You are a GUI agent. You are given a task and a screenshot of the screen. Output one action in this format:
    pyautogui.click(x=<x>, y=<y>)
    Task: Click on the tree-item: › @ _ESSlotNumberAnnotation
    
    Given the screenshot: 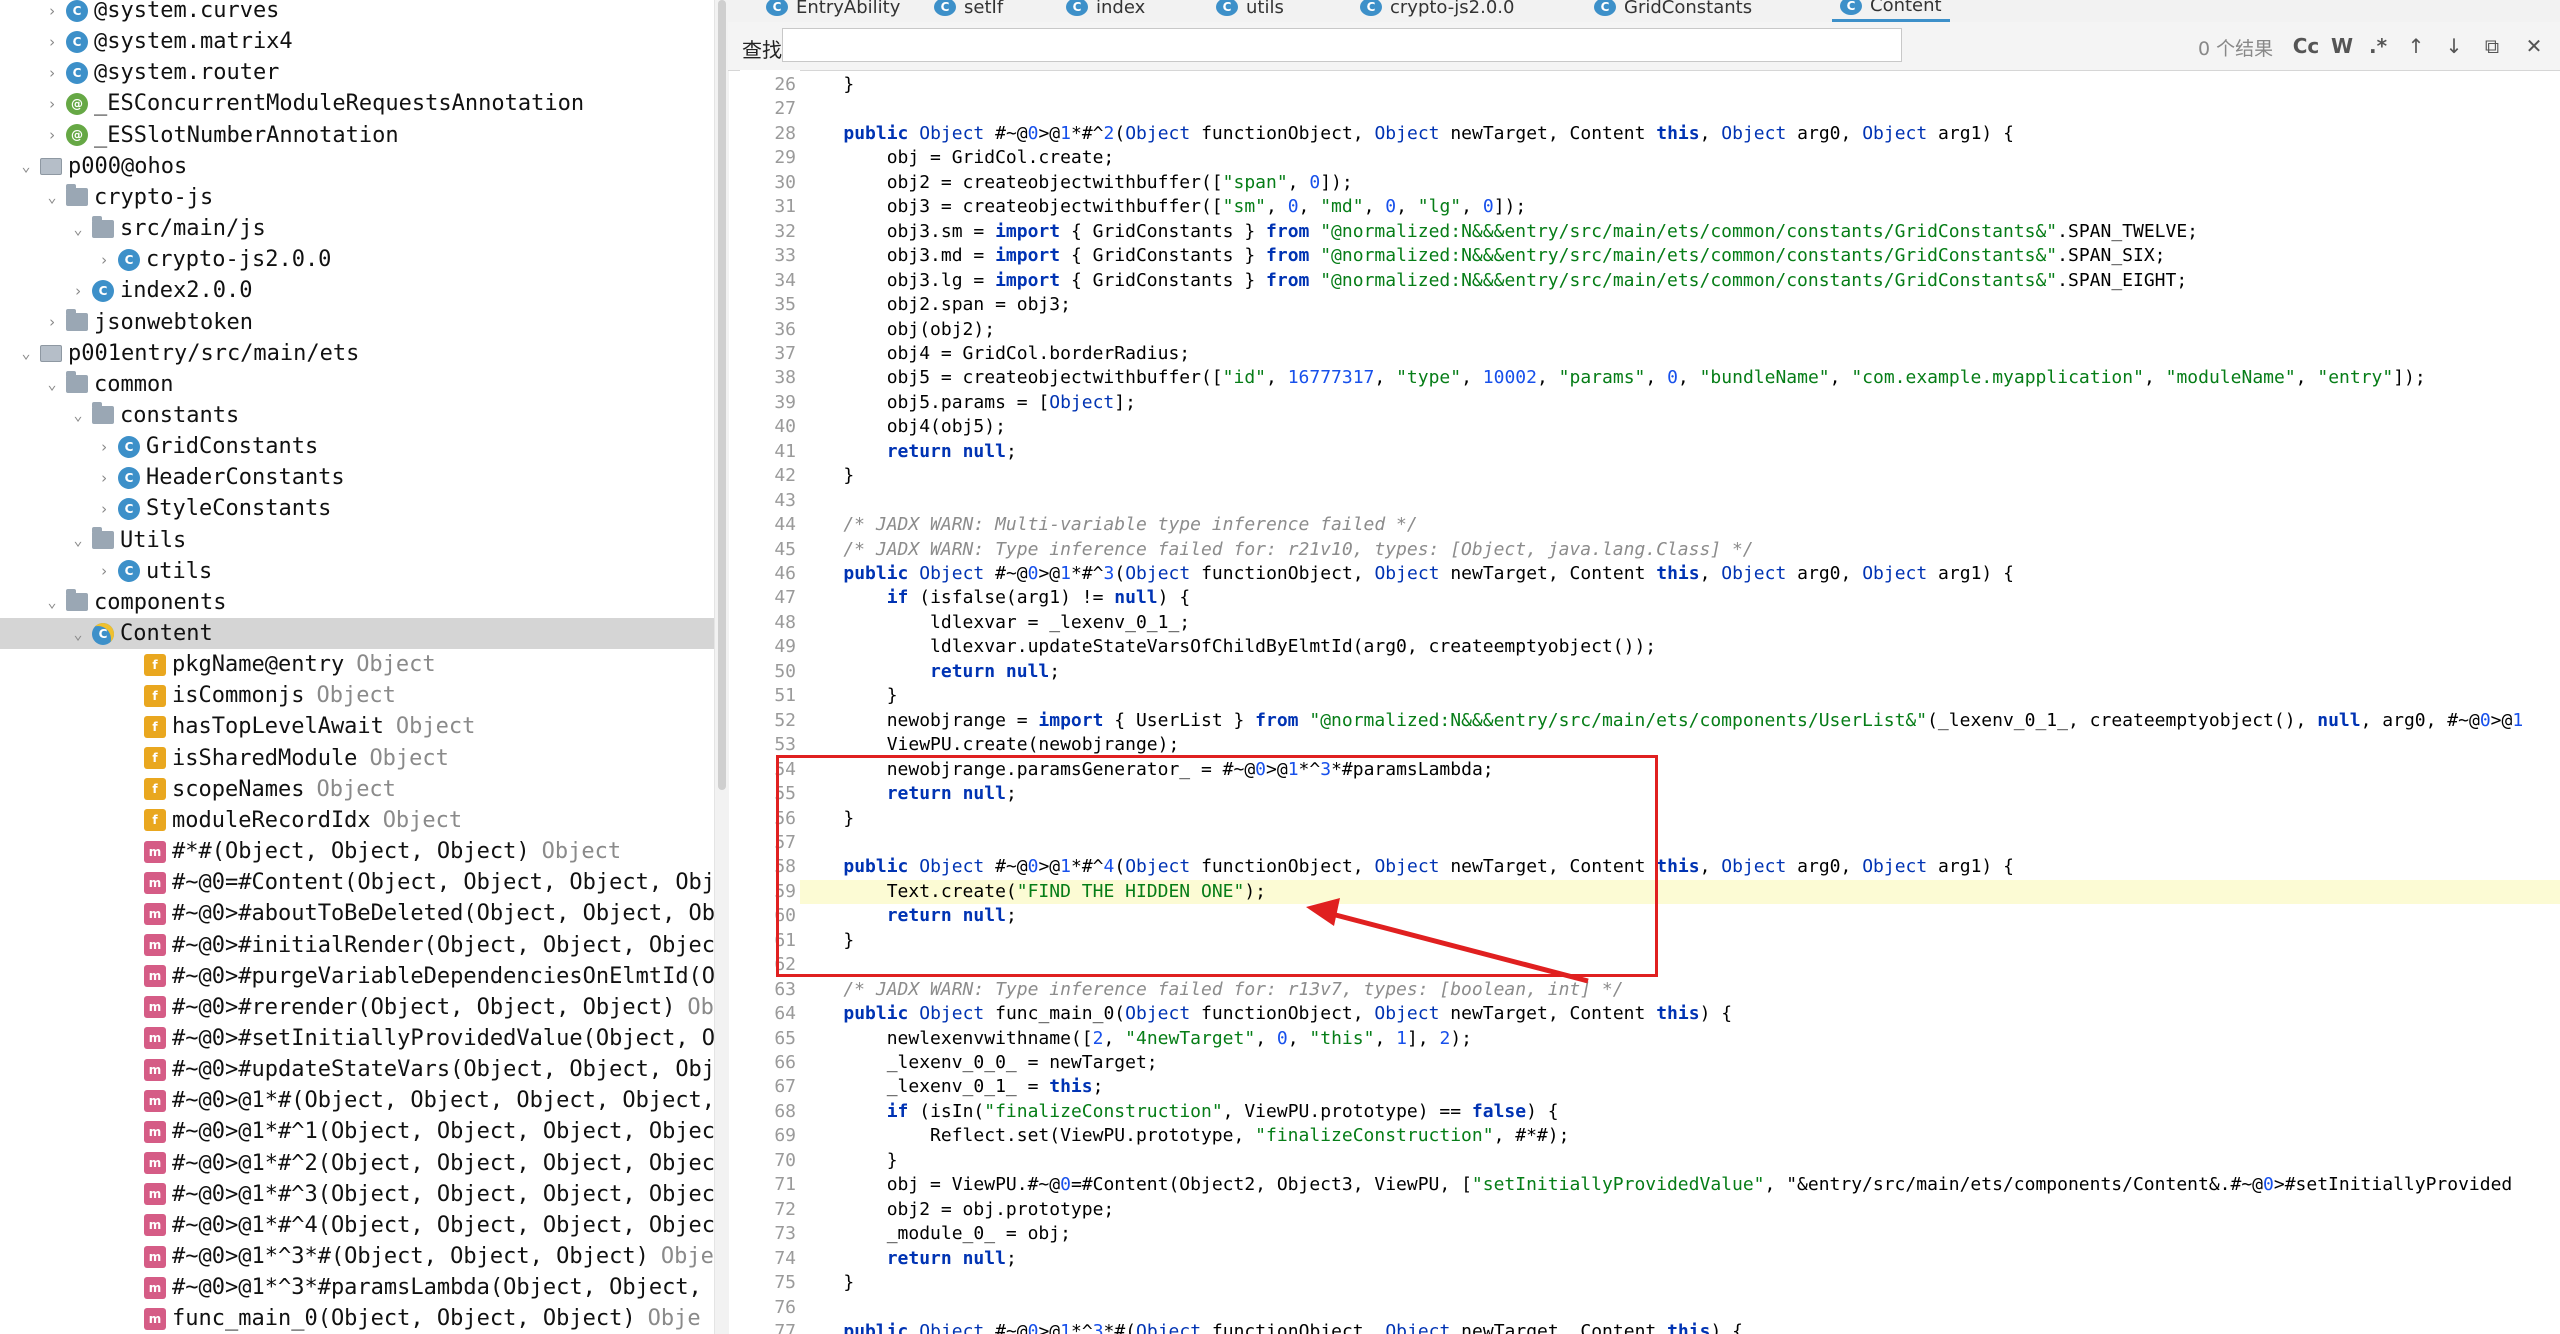 What is the action you would take?
    pyautogui.click(x=357, y=135)
    